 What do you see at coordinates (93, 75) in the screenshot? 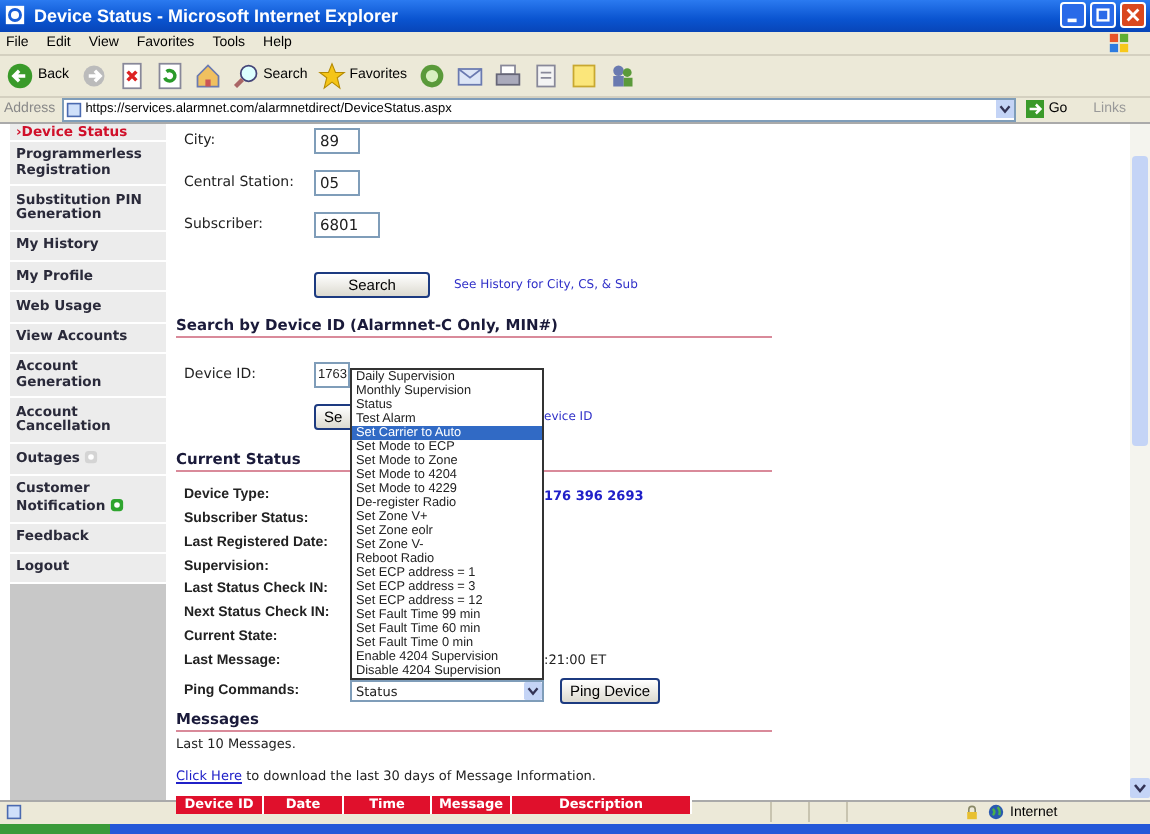
I see `forward-button` at bounding box center [93, 75].